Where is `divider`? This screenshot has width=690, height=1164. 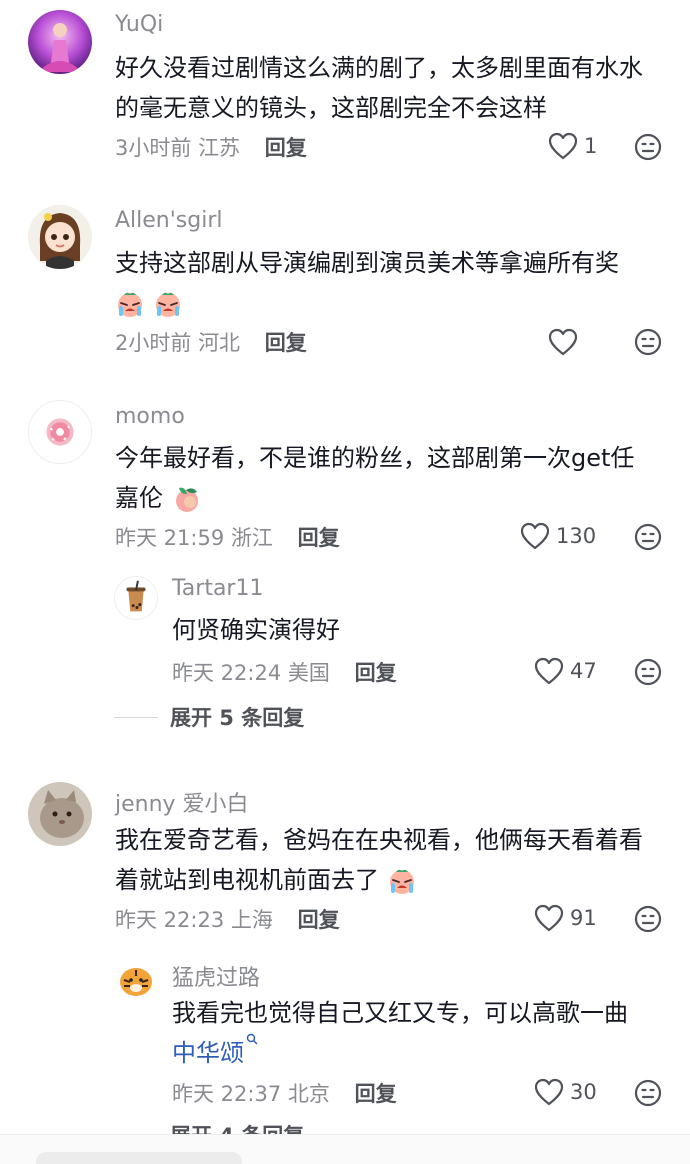 divider is located at coordinates (136, 717).